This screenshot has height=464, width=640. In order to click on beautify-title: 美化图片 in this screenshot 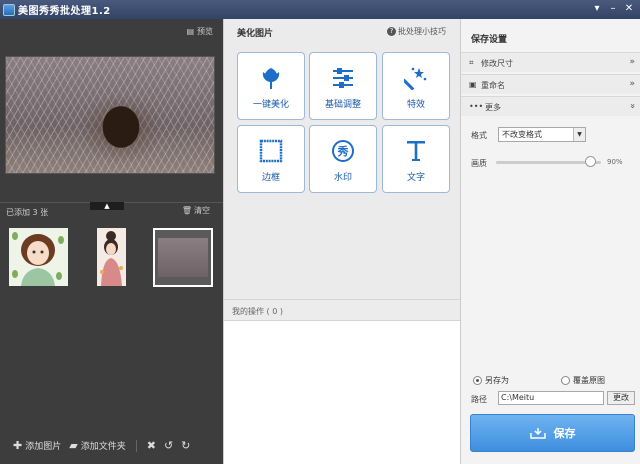, I will do `click(255, 34)`.